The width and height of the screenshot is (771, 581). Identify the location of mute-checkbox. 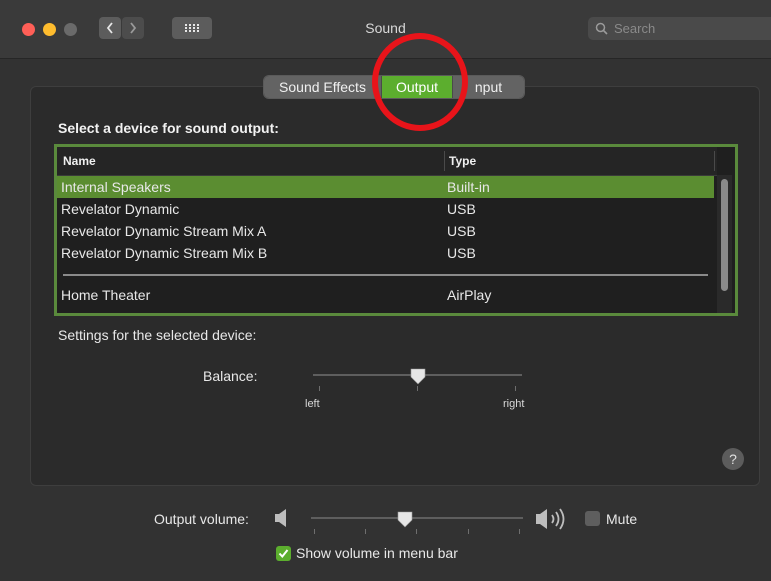
(592, 518).